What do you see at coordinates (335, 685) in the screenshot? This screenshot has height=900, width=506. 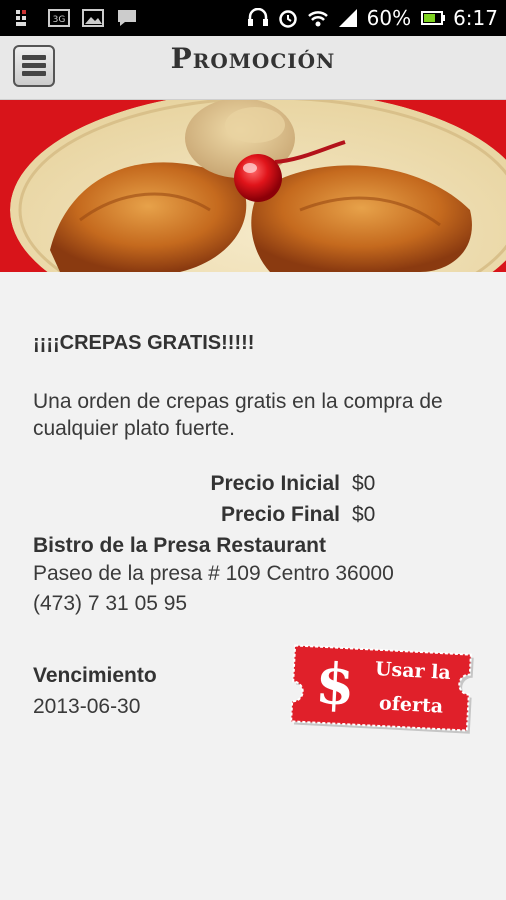 I see `dollar-icon: $` at bounding box center [335, 685].